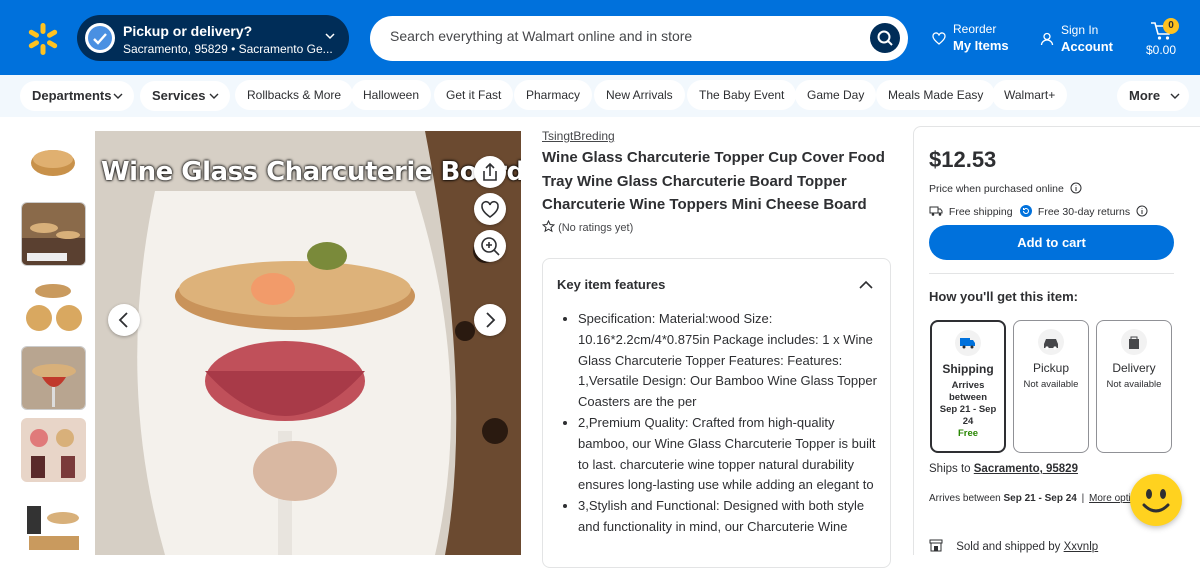  What do you see at coordinates (936, 545) in the screenshot?
I see `store-icon` at bounding box center [936, 545].